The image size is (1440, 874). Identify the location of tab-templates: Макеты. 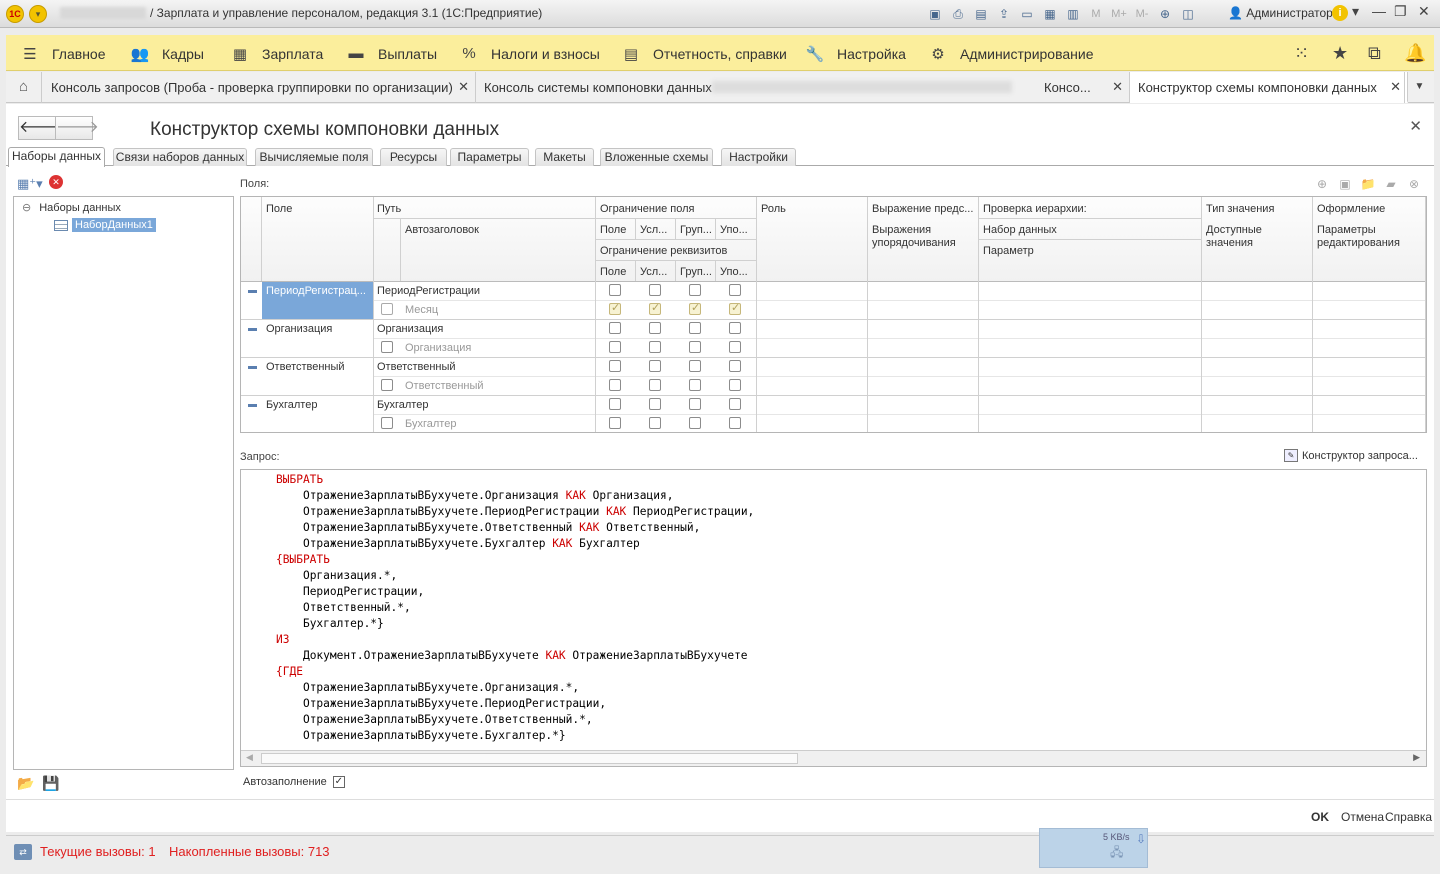
(564, 157).